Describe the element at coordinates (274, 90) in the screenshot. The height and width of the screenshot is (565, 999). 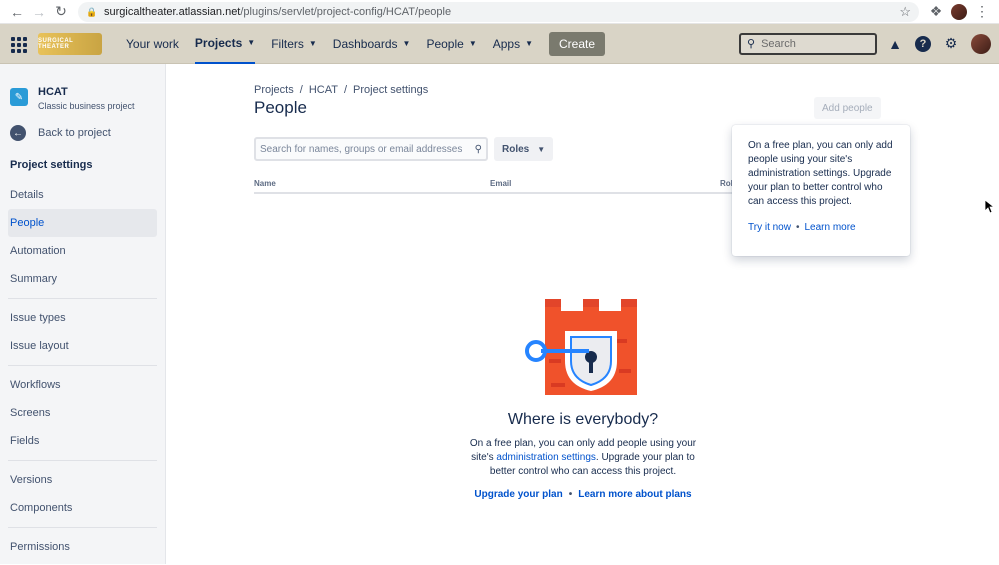
I see `breadcrumb-projects: Projects` at that location.